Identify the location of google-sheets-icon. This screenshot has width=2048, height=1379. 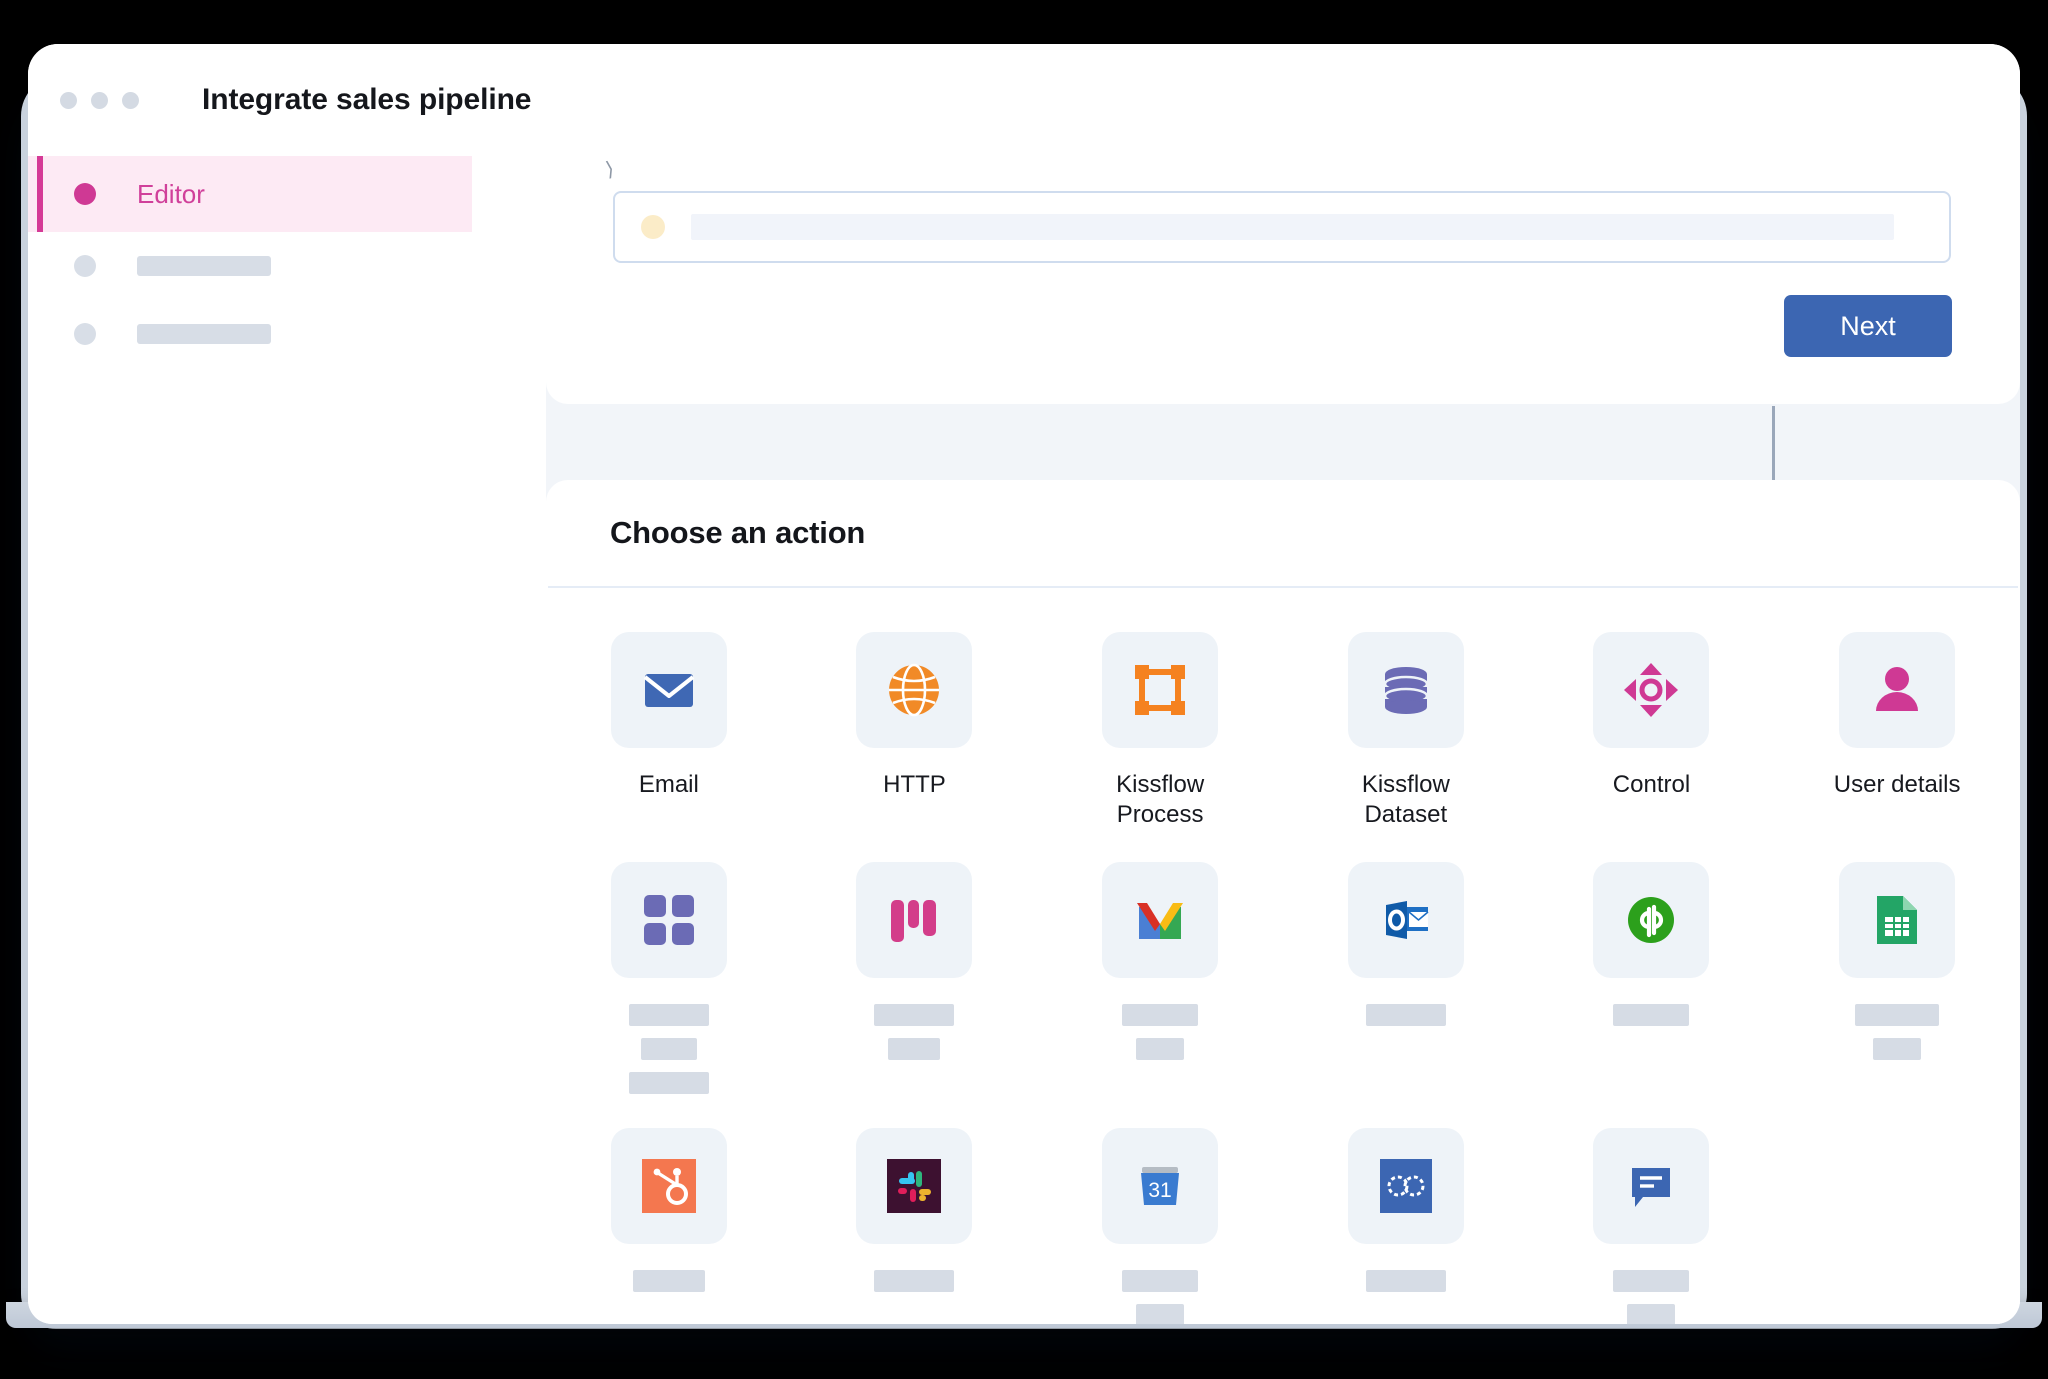
(1897, 919).